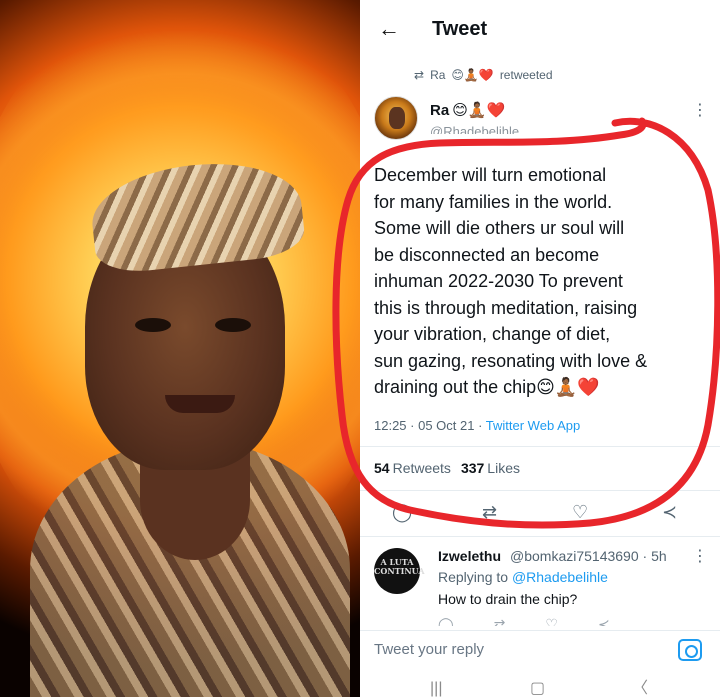  What do you see at coordinates (472, 468) in the screenshot?
I see `likes-count: 337` at bounding box center [472, 468].